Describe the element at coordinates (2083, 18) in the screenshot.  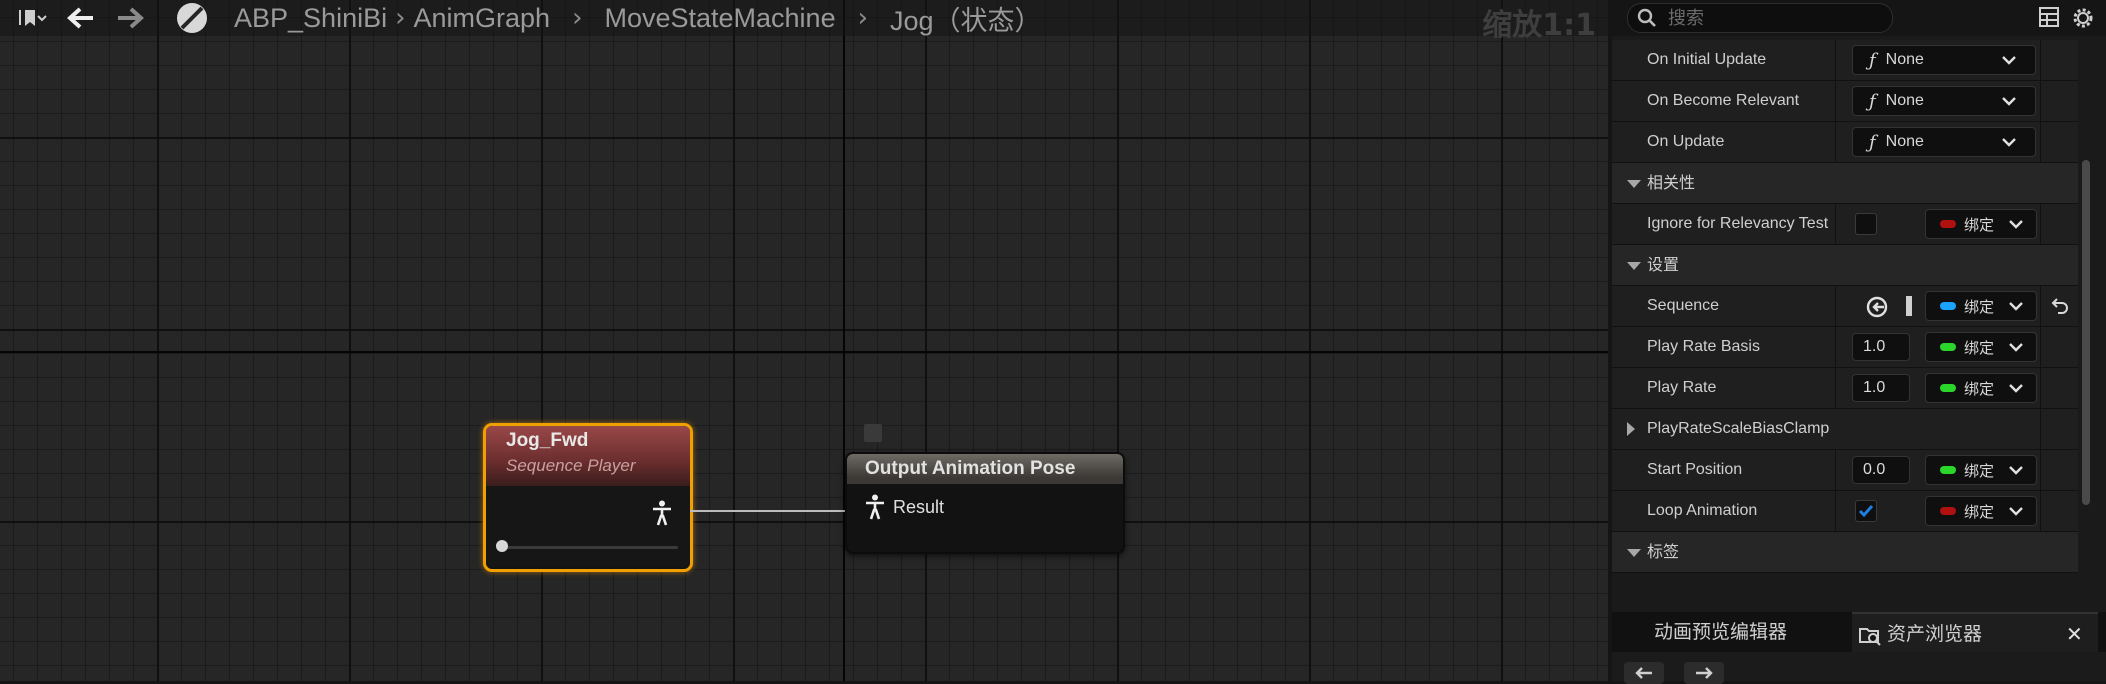
I see `gear-icon` at that location.